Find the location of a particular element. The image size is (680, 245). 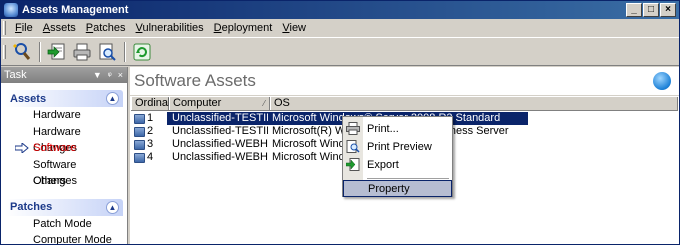

ordinal-cell: 1 is located at coordinates (149, 118).